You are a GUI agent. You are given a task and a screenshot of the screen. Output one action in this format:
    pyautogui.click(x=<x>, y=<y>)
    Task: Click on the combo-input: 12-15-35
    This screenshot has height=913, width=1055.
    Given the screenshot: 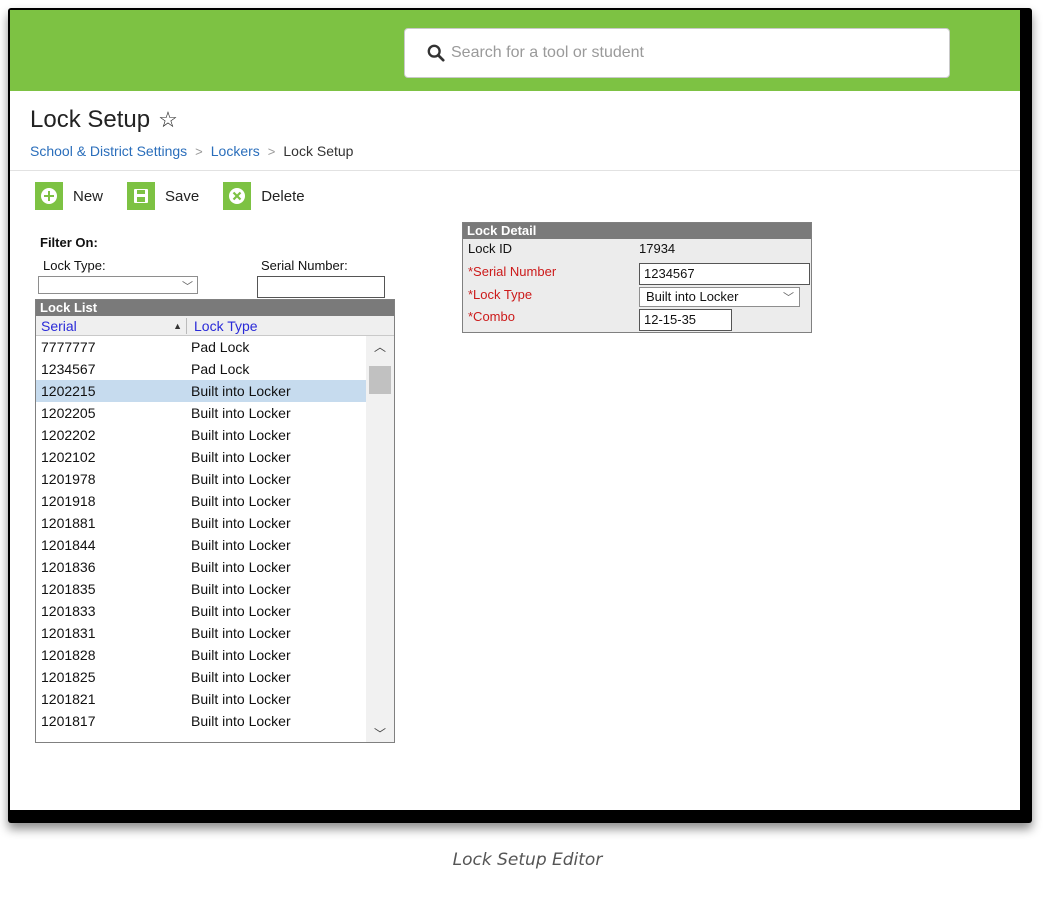 What is the action you would take?
    pyautogui.click(x=685, y=320)
    